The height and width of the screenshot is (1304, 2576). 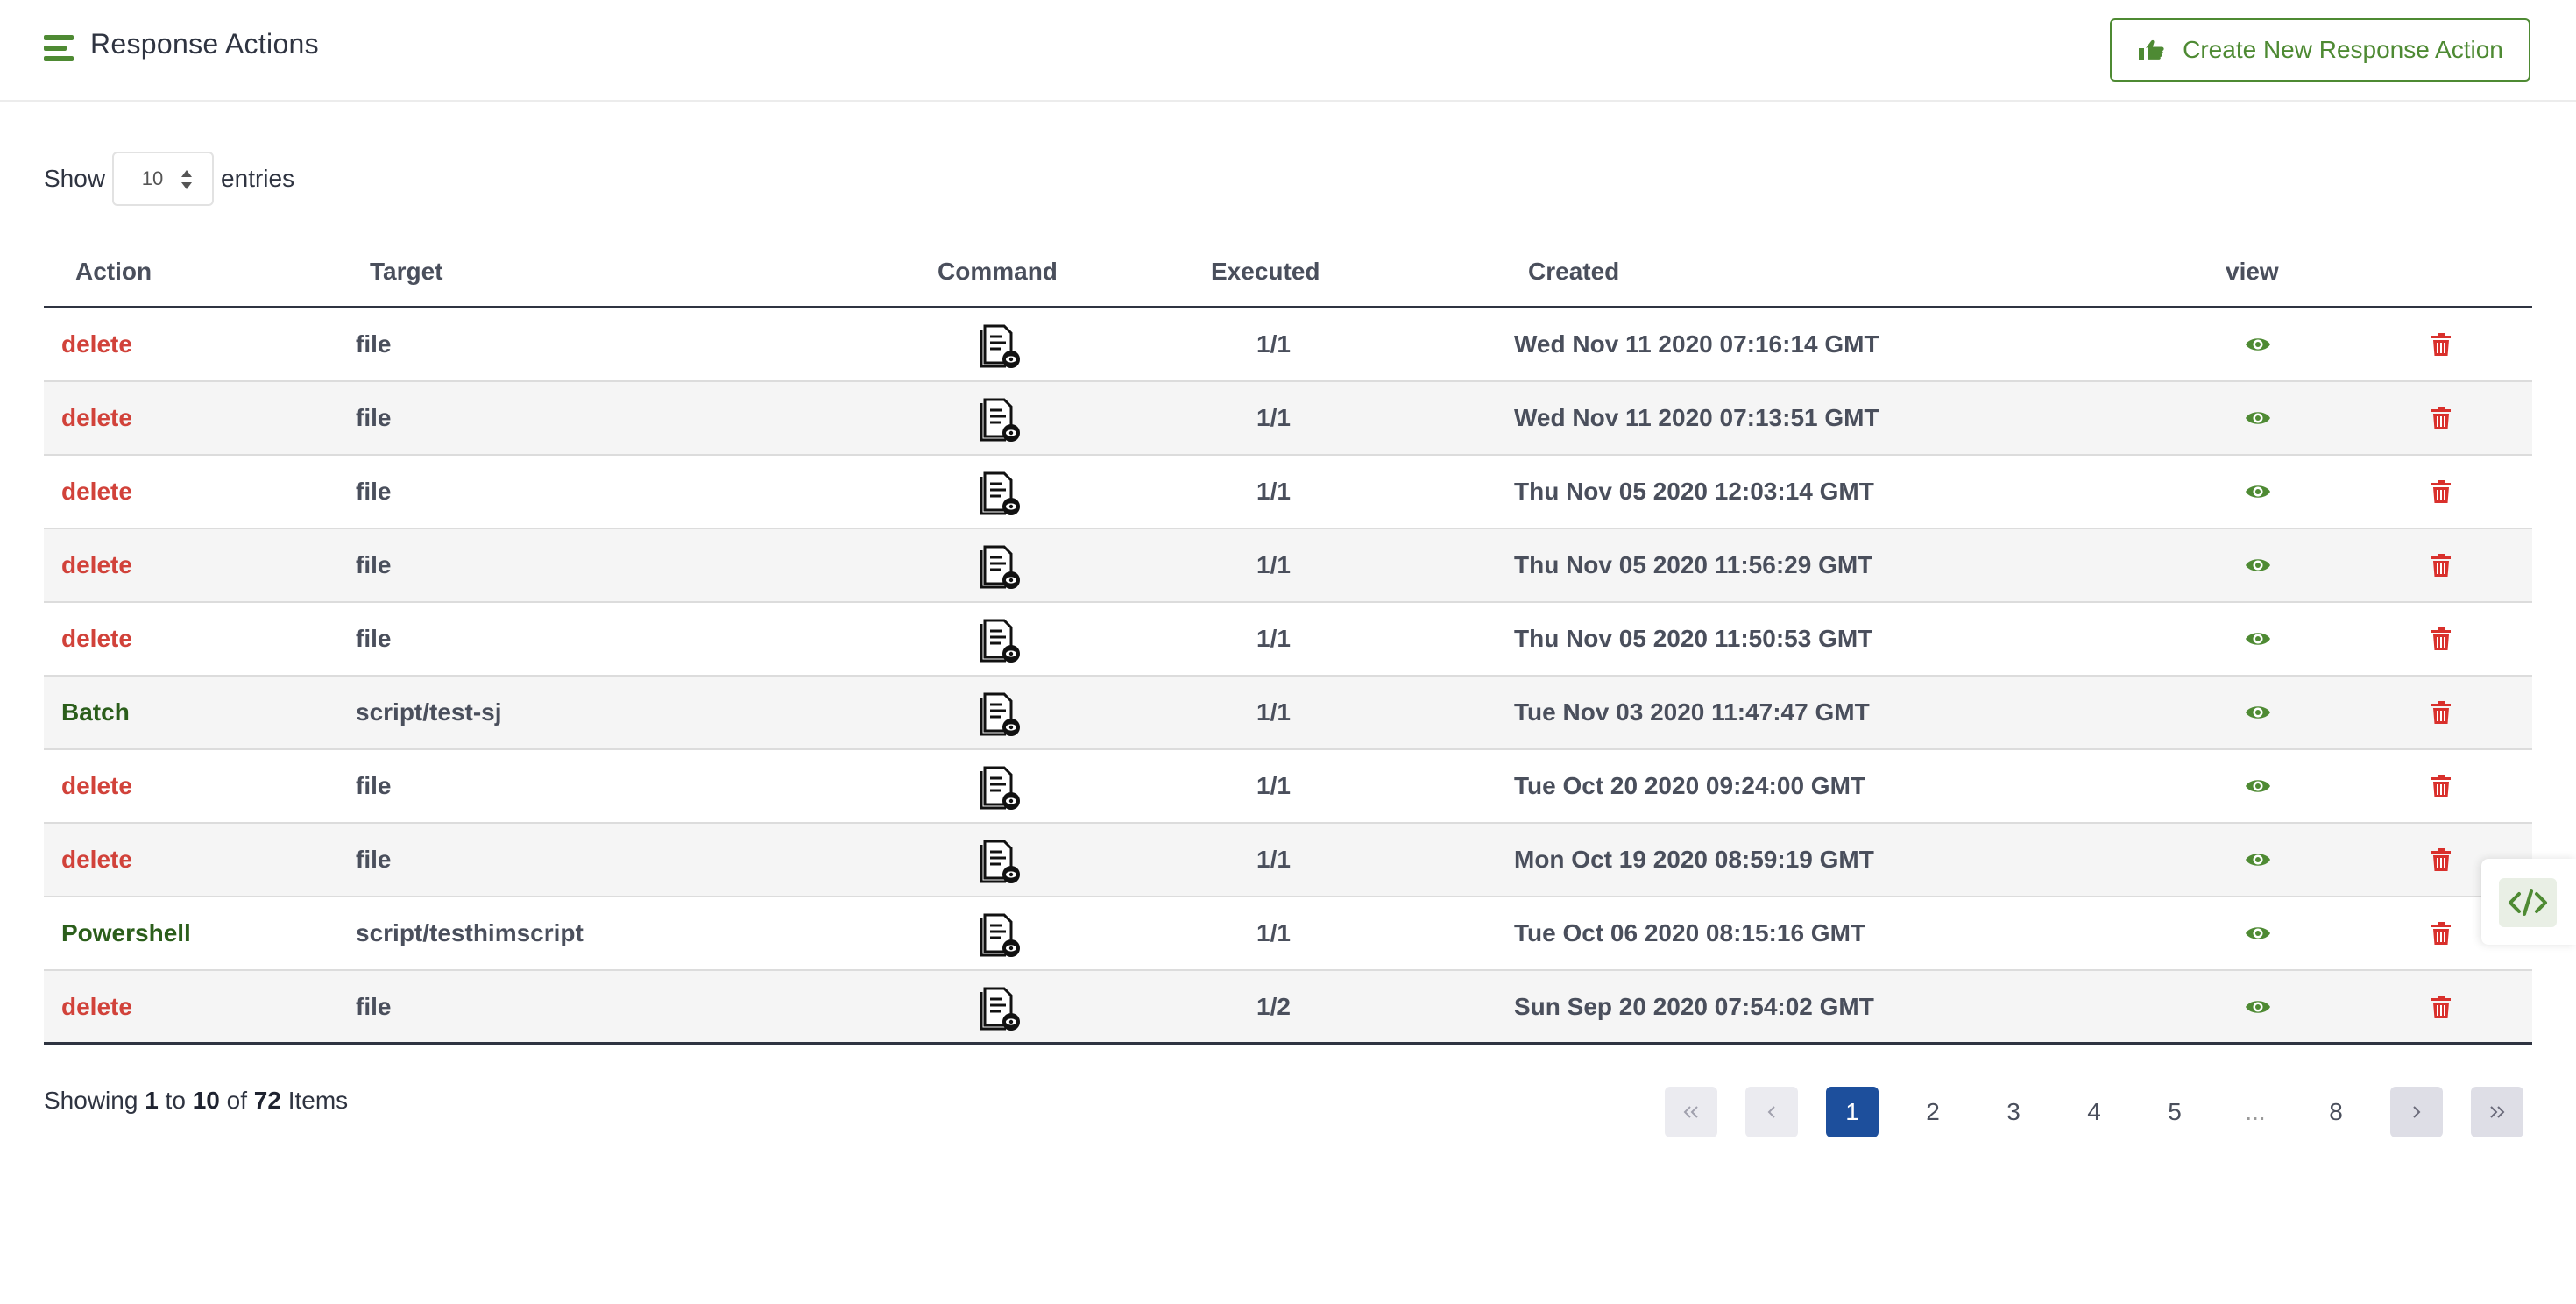 I want to click on column-header-created: Created, so click(x=1573, y=272).